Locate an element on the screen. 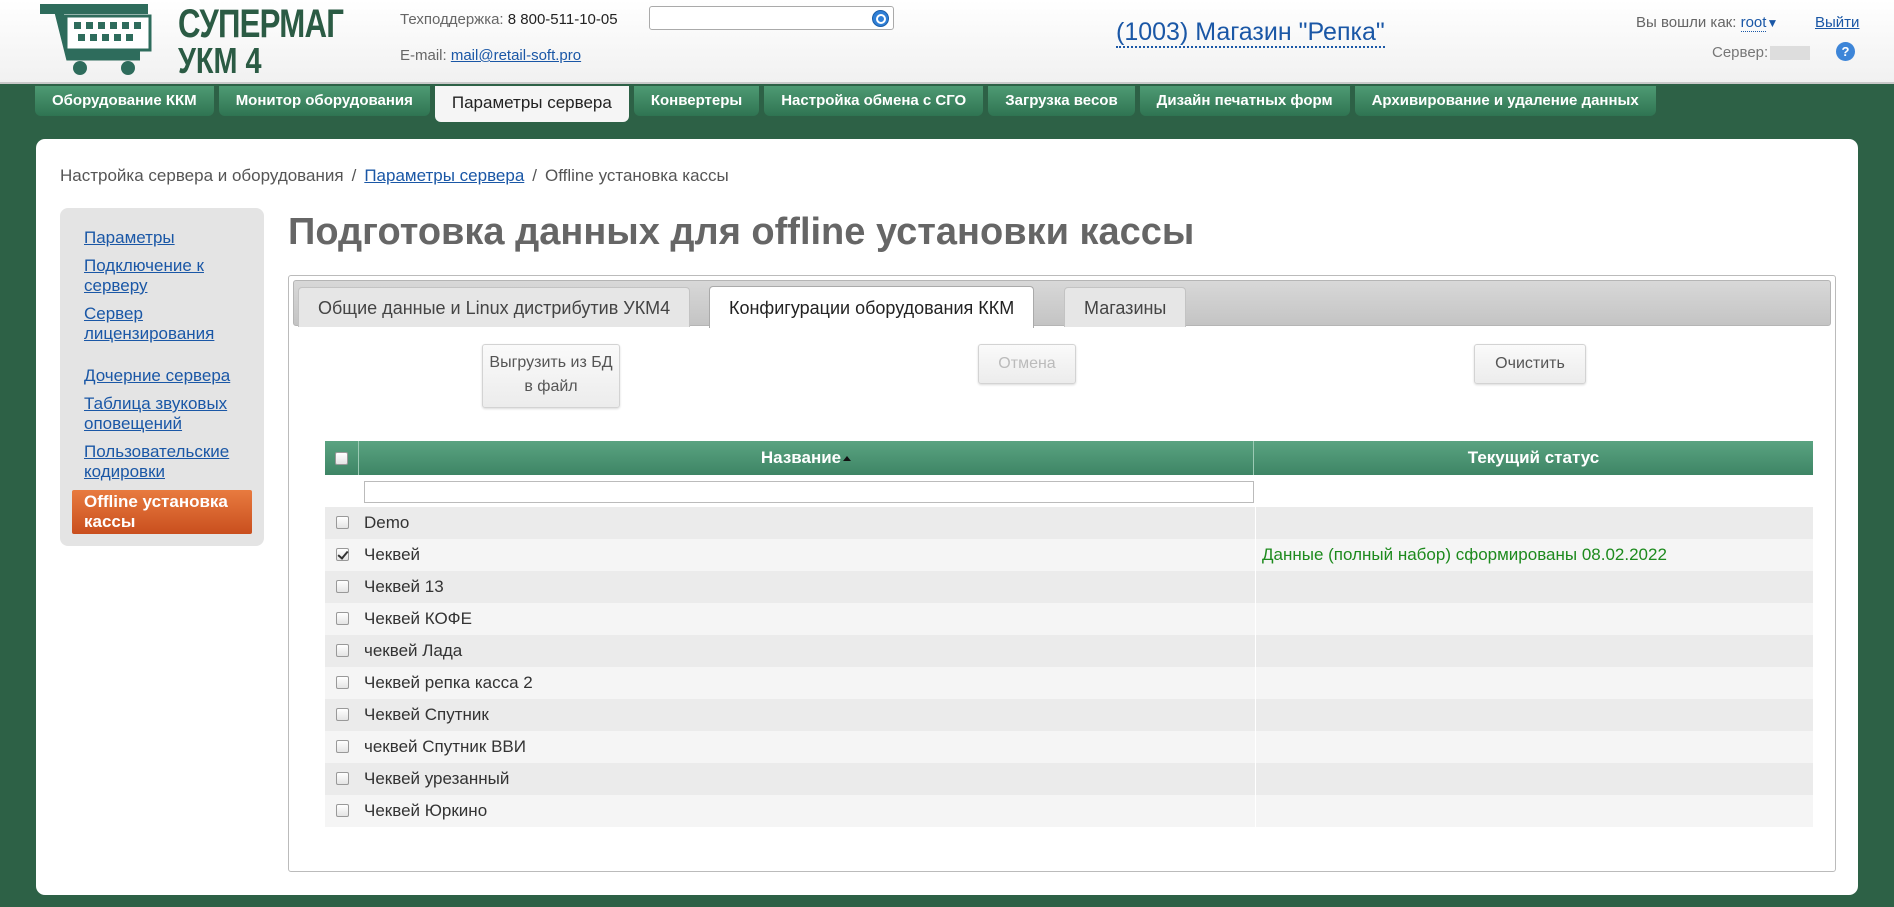 The image size is (1894, 907). sidebar-item-server-connection: Подключение к серверу is located at coordinates (170, 276).